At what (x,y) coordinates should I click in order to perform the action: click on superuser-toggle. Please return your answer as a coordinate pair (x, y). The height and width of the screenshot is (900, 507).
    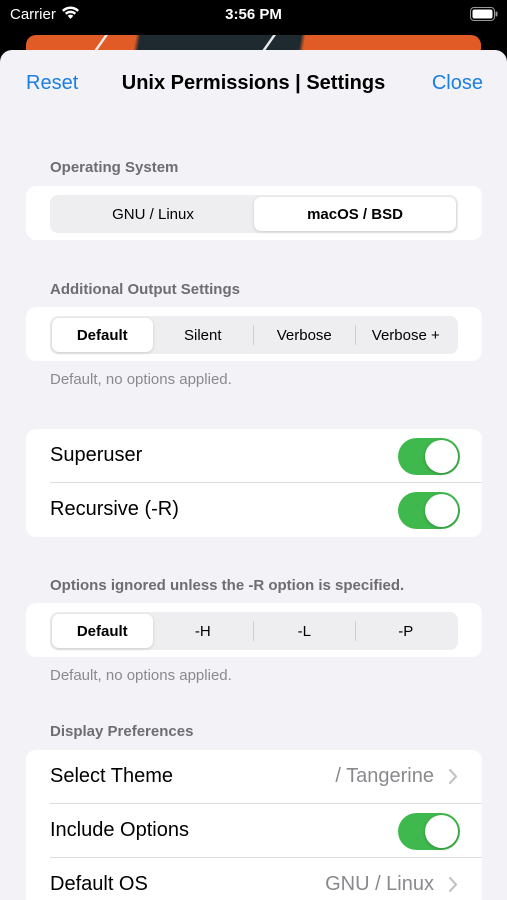
    Looking at the image, I should click on (429, 456).